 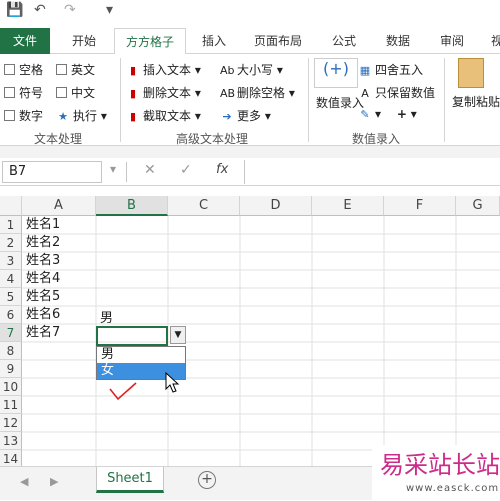 I want to click on row-header: 13, so click(x=11, y=441).